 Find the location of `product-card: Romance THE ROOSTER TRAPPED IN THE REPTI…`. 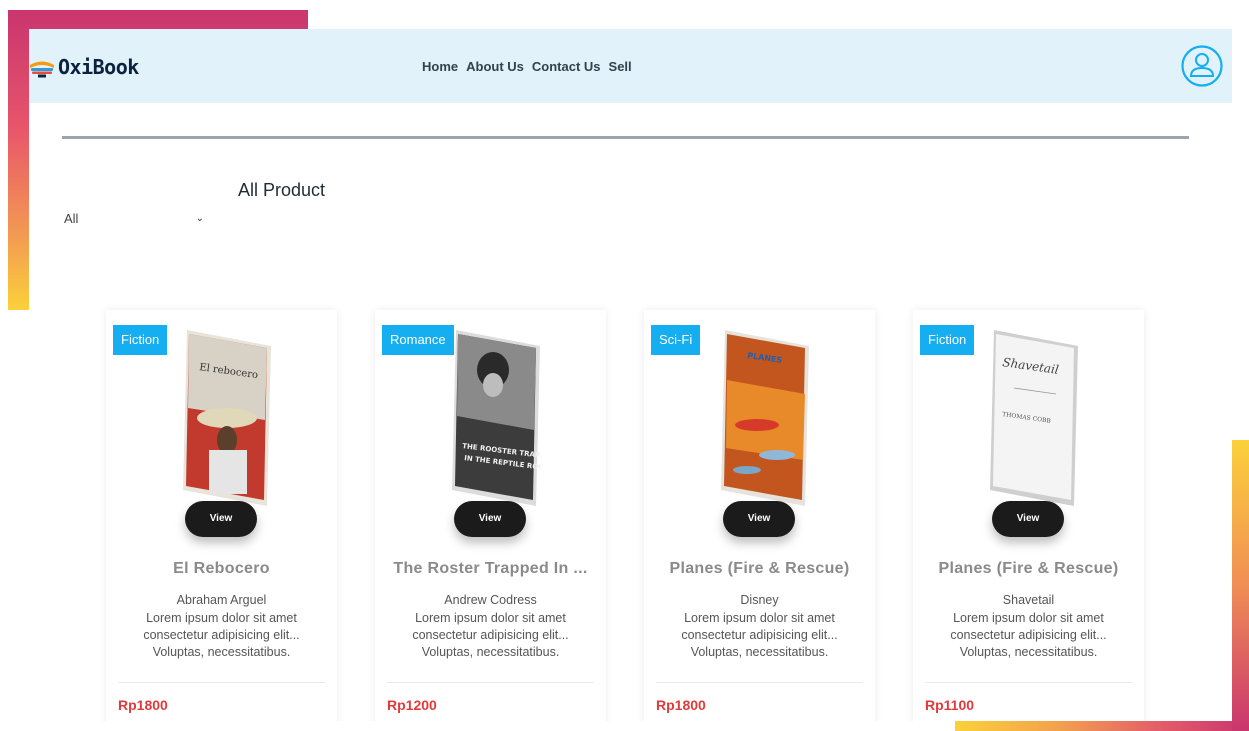

product-card: Romance THE ROOSTER TRAPPED IN THE REPTI… is located at coordinates (490, 515).